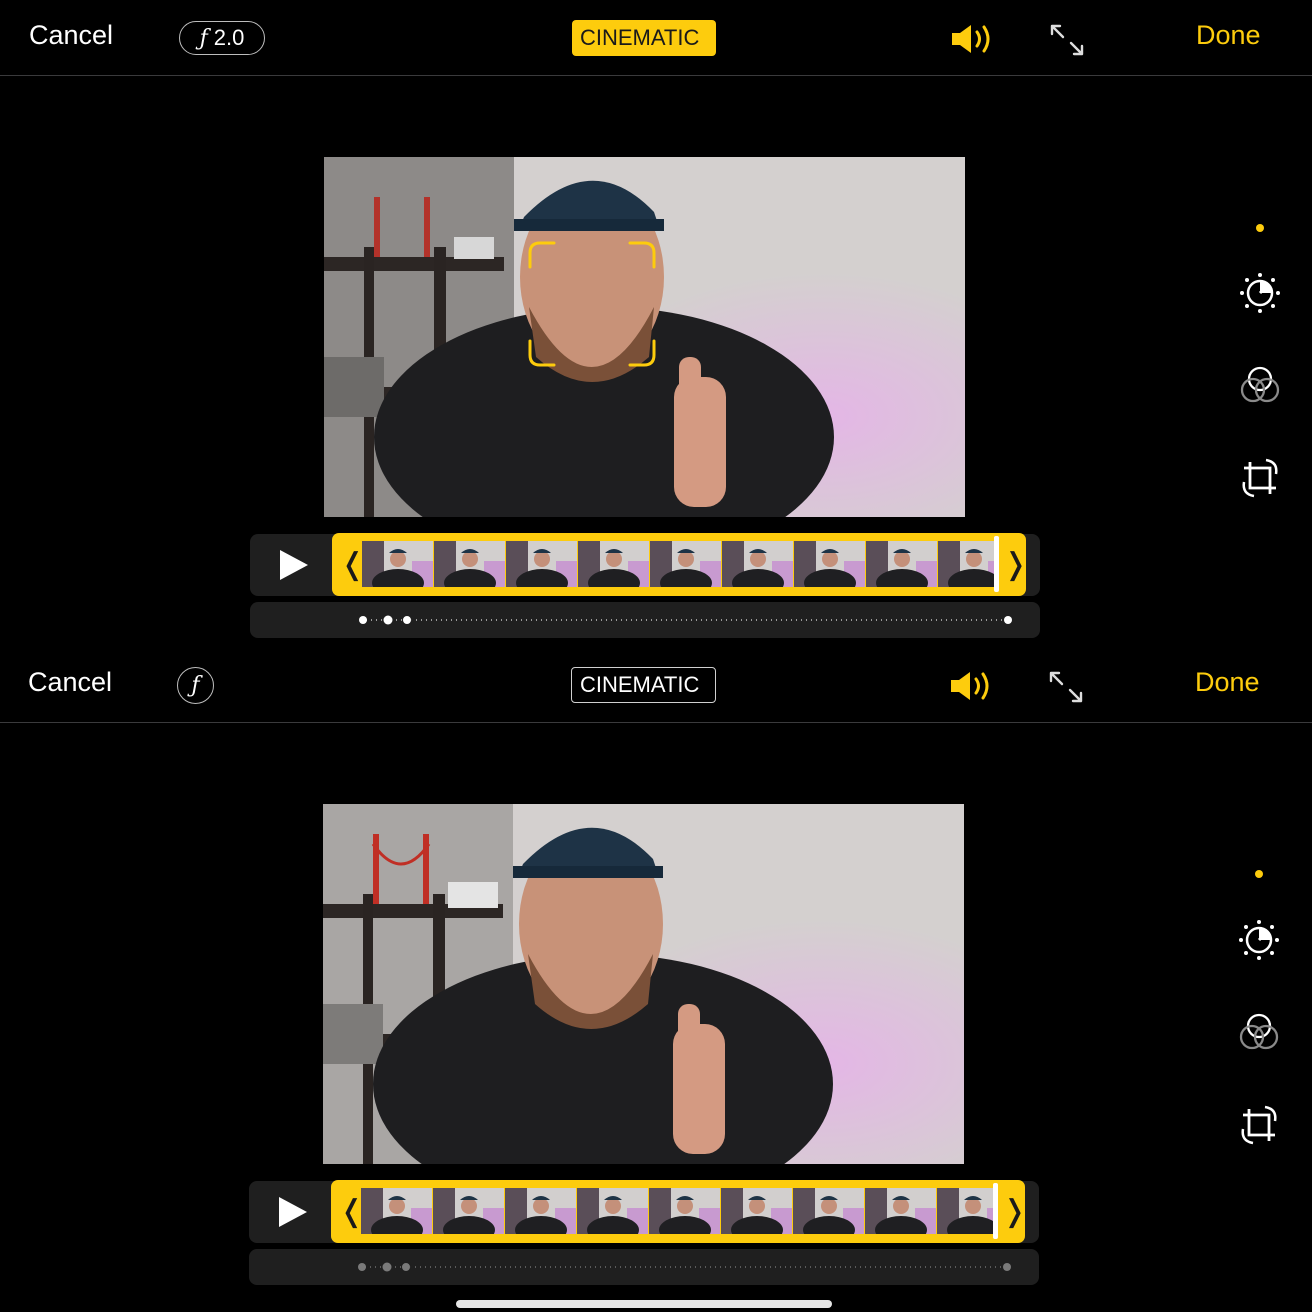  I want to click on video-preview, so click(643, 984).